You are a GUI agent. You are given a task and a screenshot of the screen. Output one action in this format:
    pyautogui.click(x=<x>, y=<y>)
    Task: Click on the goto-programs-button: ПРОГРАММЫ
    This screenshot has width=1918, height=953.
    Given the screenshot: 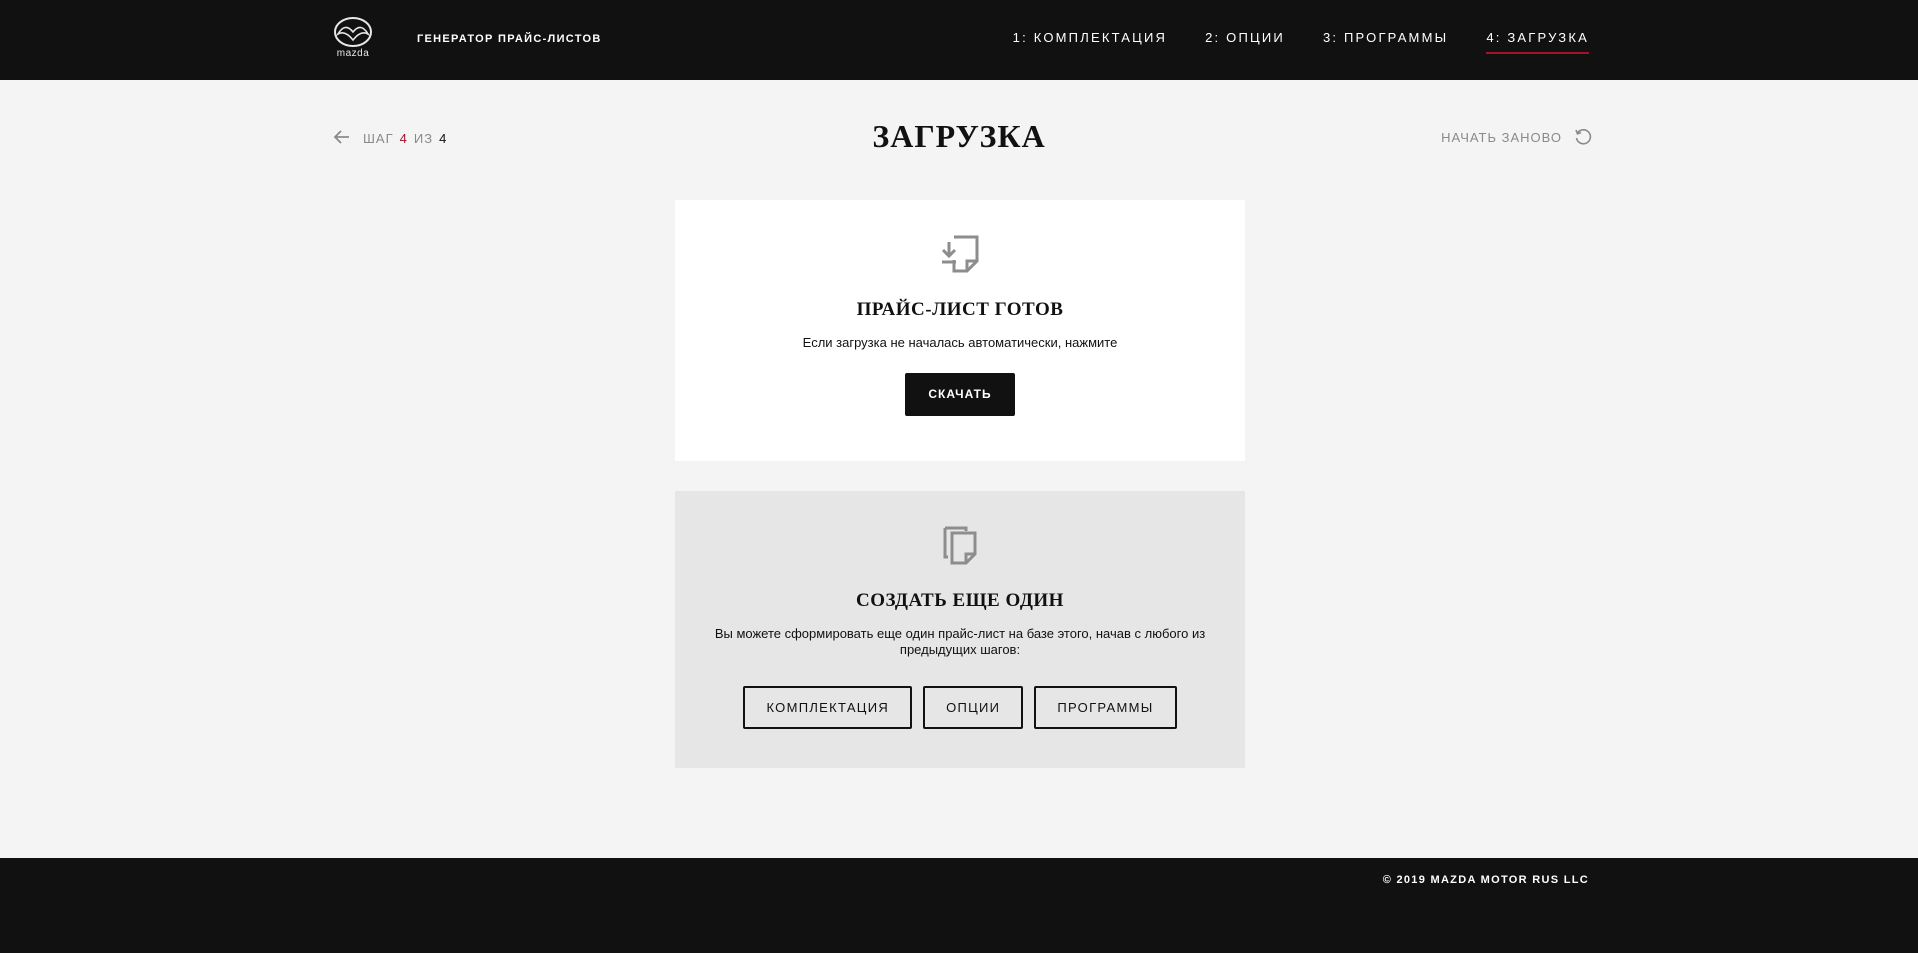 What is the action you would take?
    pyautogui.click(x=1105, y=707)
    